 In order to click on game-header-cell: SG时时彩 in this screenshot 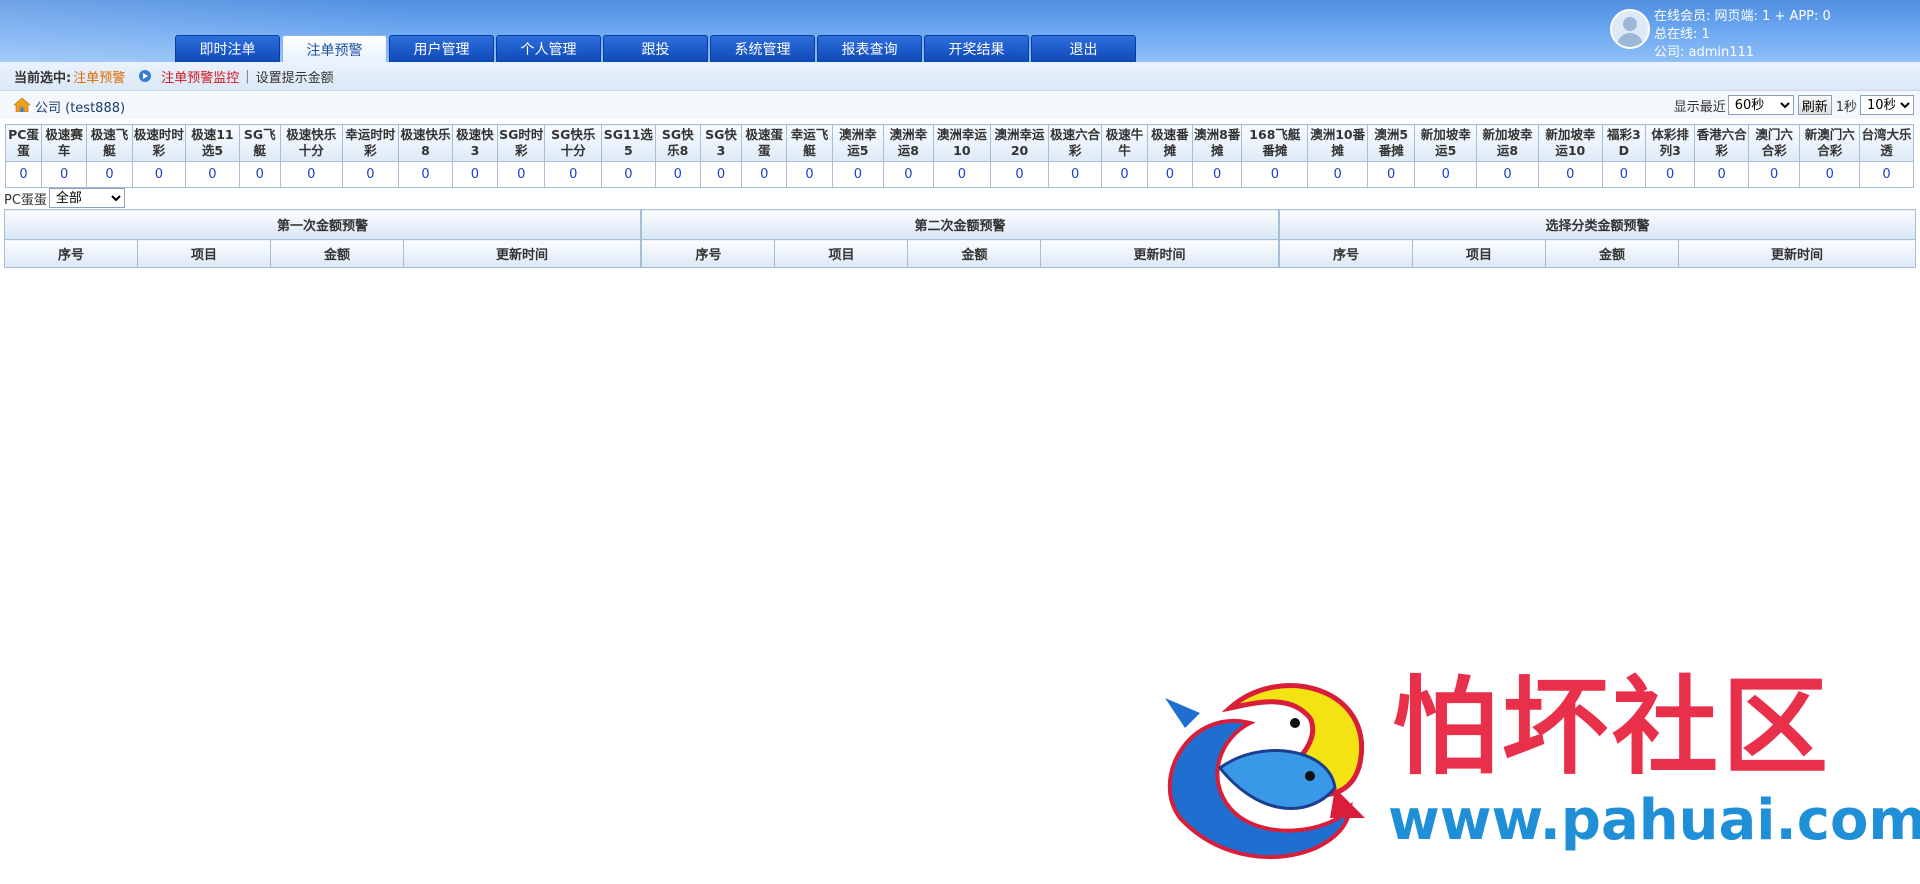, I will do `click(521, 143)`.